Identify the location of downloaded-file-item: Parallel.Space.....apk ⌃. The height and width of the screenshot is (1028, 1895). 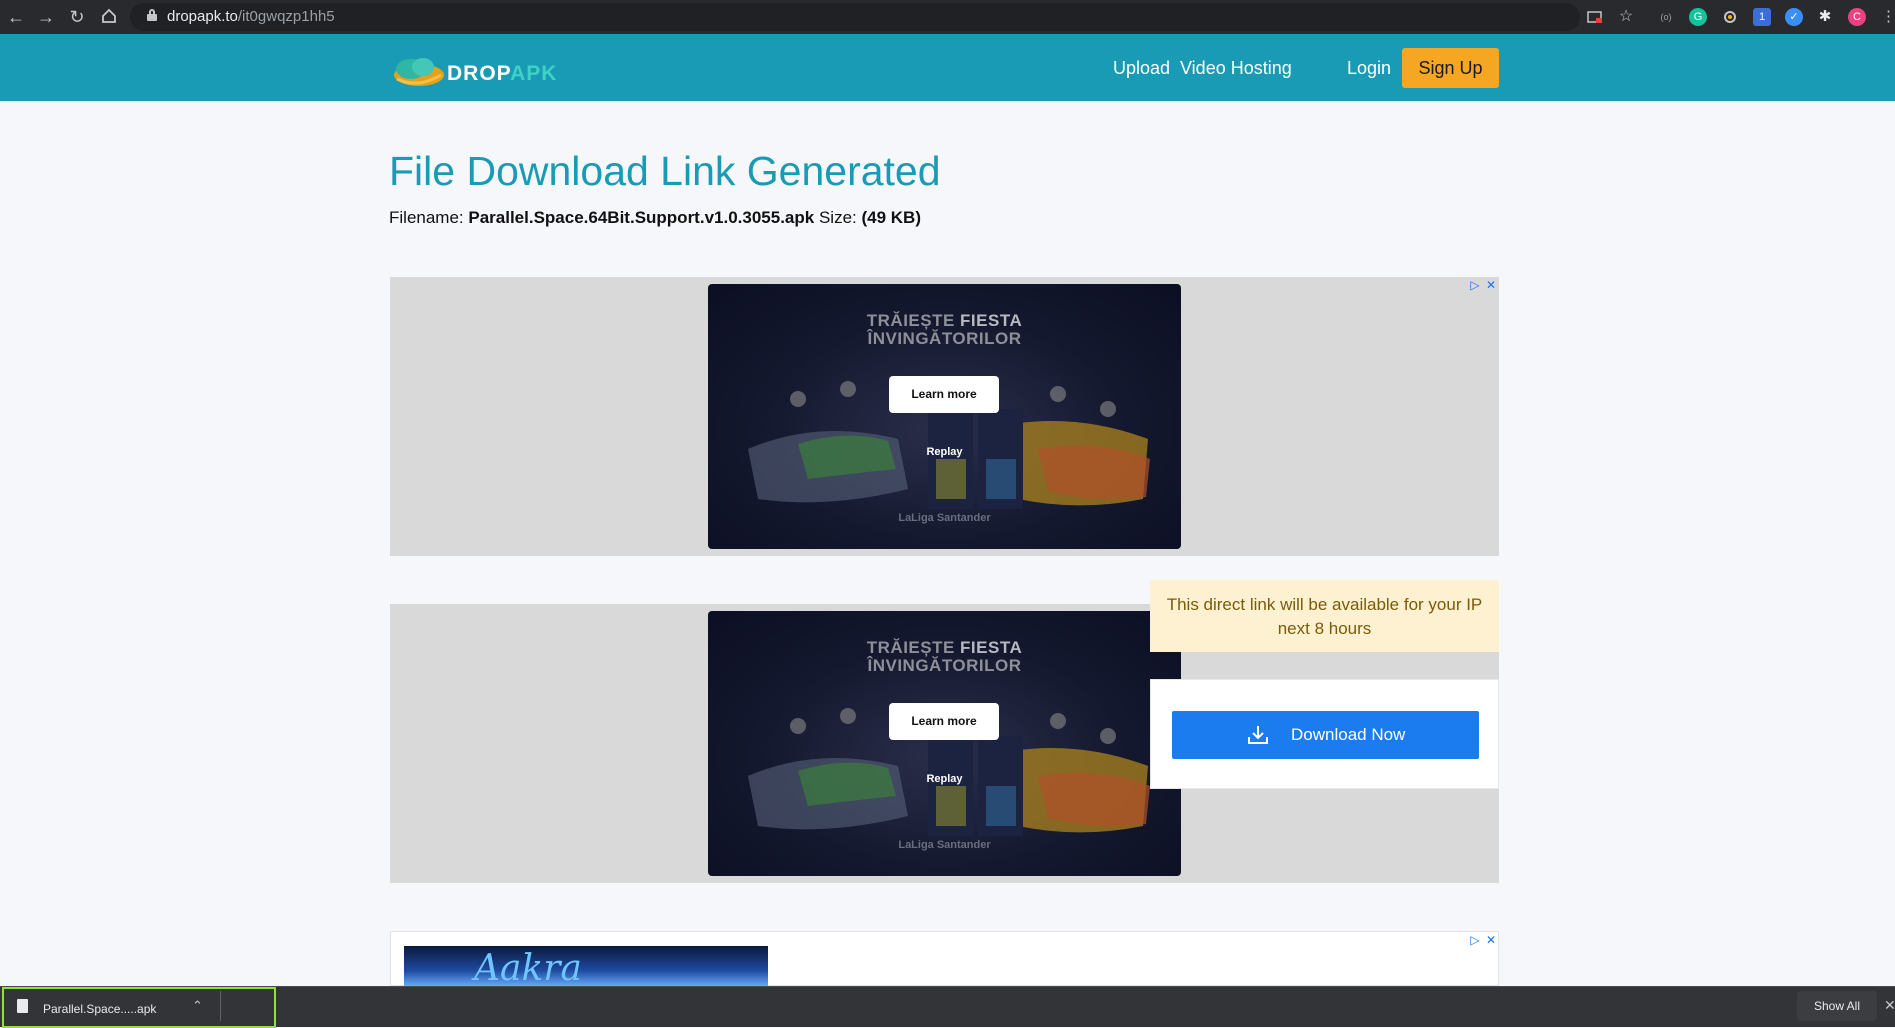
(139, 1007).